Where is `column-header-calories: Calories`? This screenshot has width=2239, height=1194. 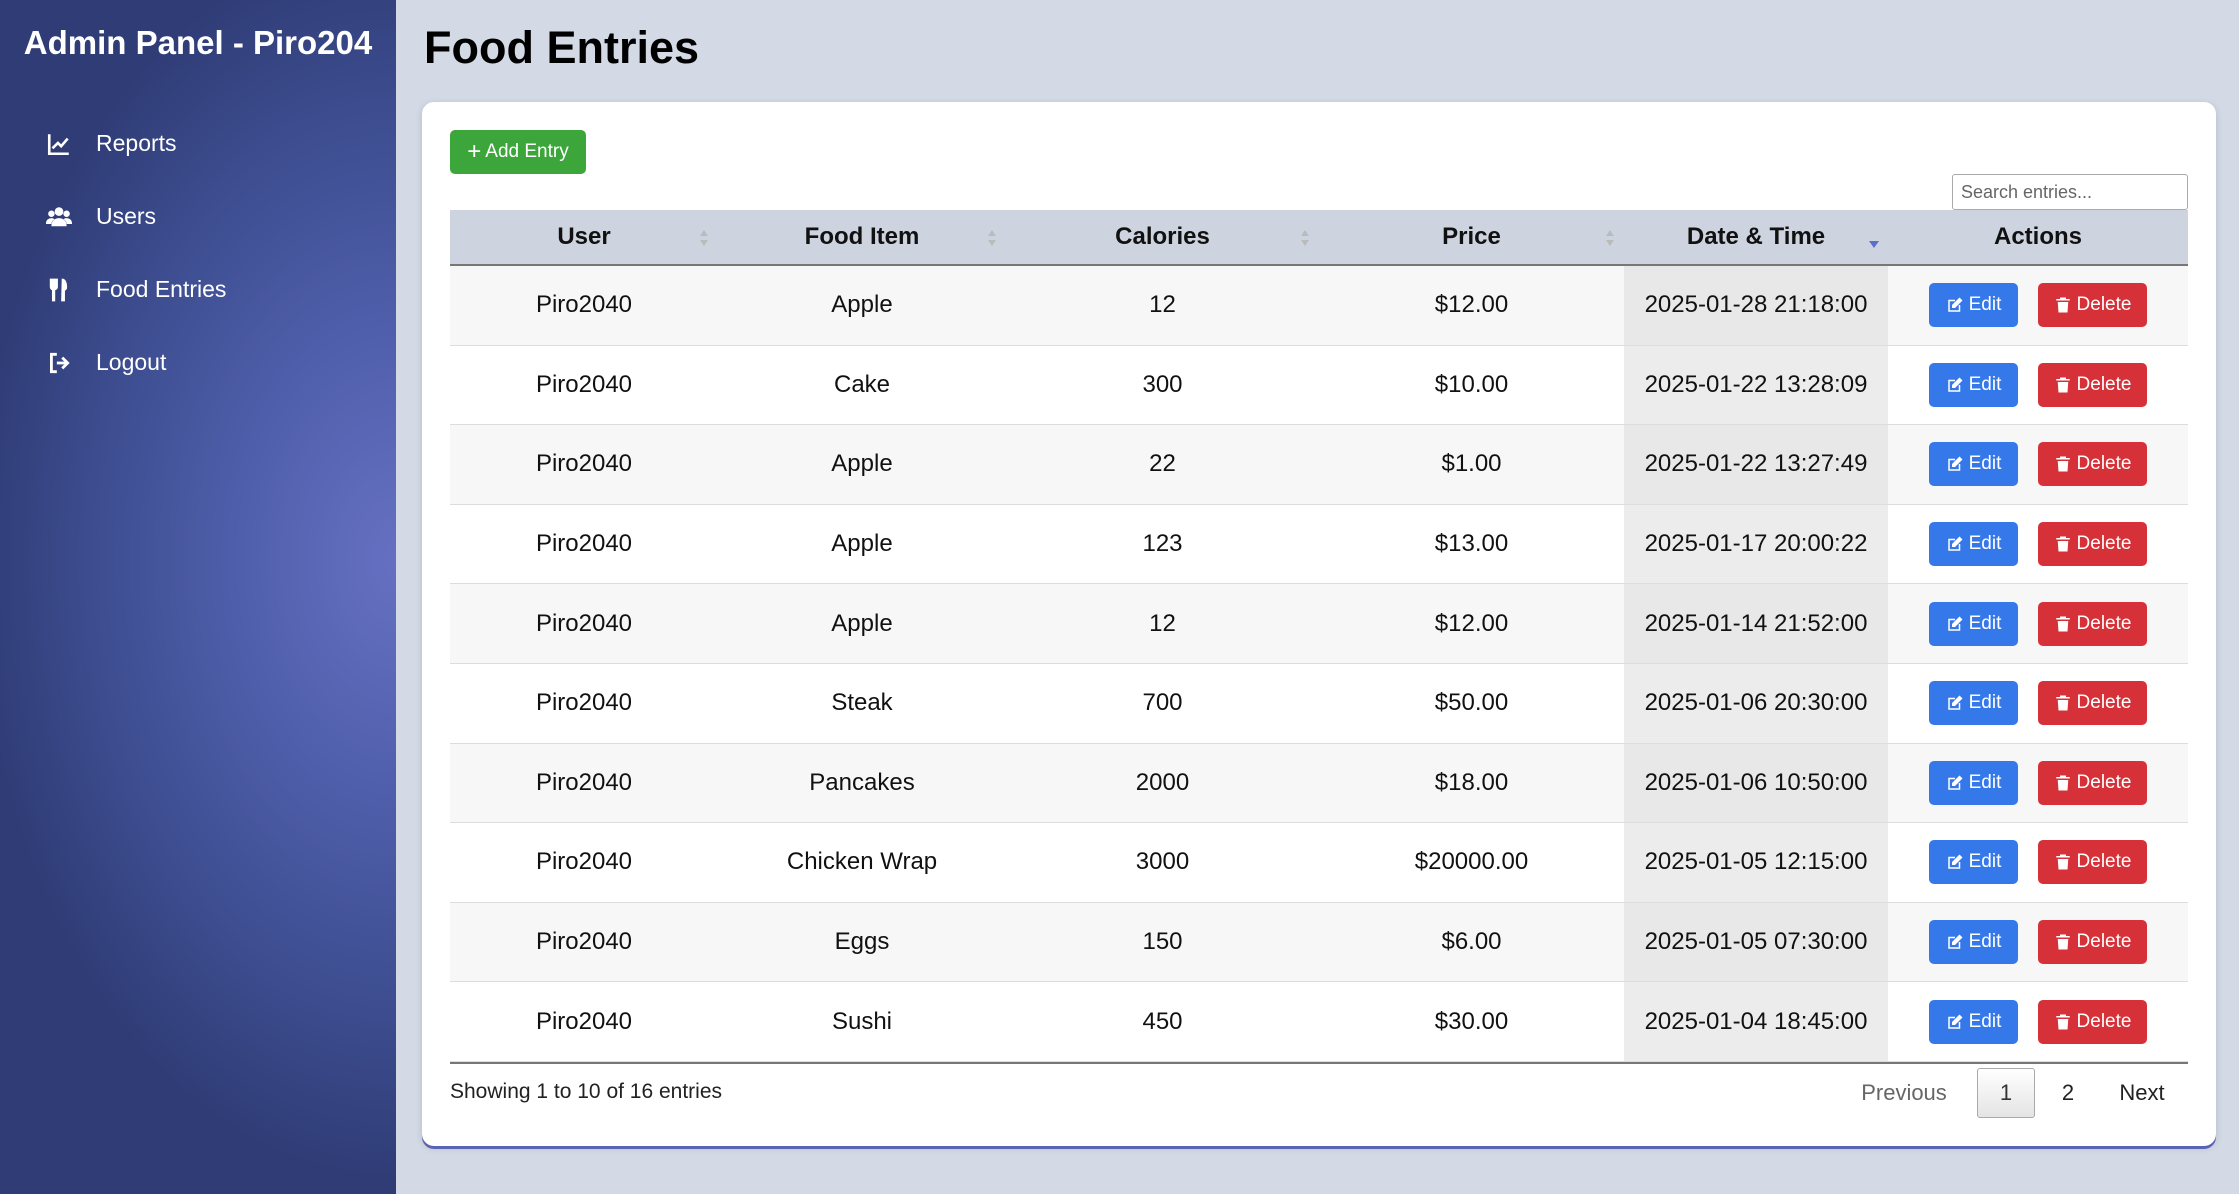 column-header-calories: Calories is located at coordinates (1162, 237).